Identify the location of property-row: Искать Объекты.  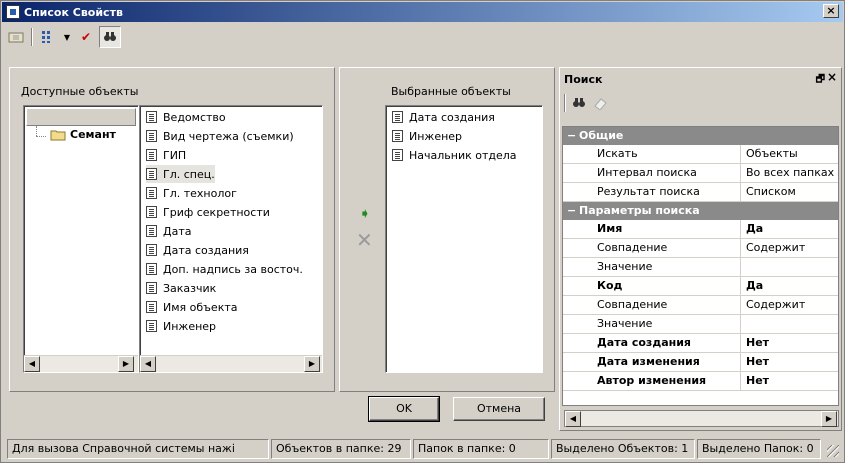
(700, 154).